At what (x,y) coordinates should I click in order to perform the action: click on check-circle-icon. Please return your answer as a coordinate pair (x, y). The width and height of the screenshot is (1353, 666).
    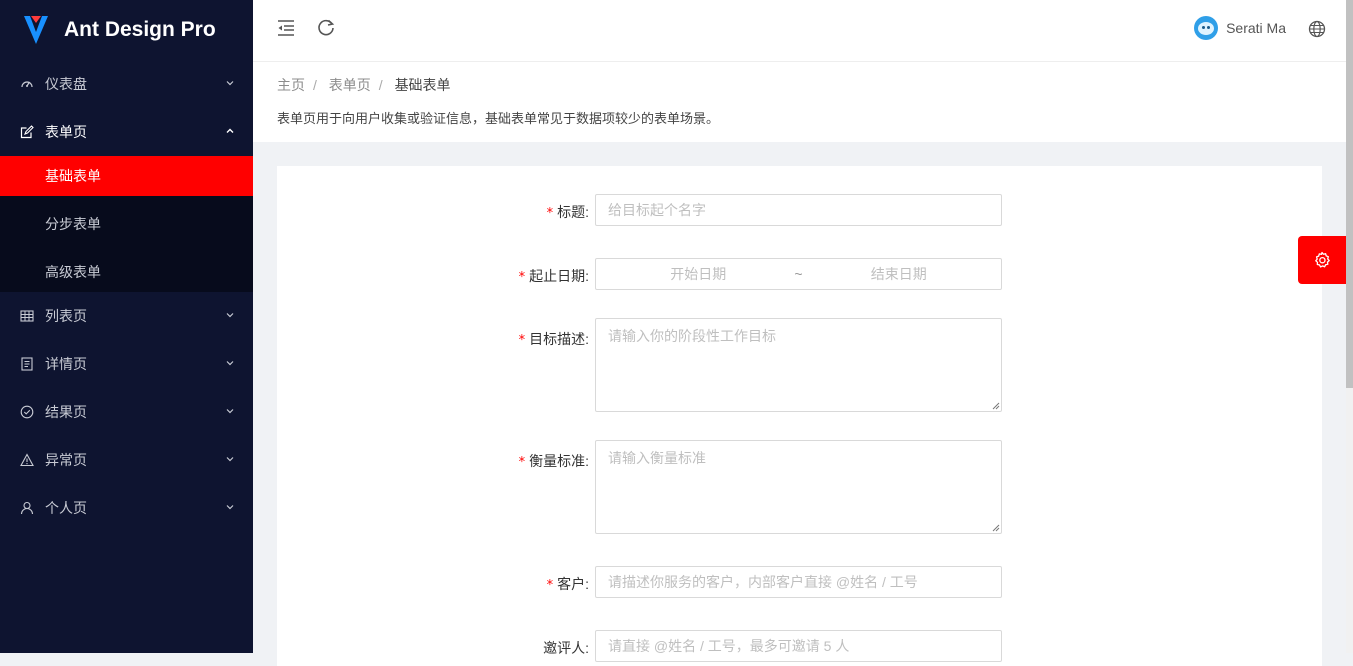
    Looking at the image, I should click on (27, 412).